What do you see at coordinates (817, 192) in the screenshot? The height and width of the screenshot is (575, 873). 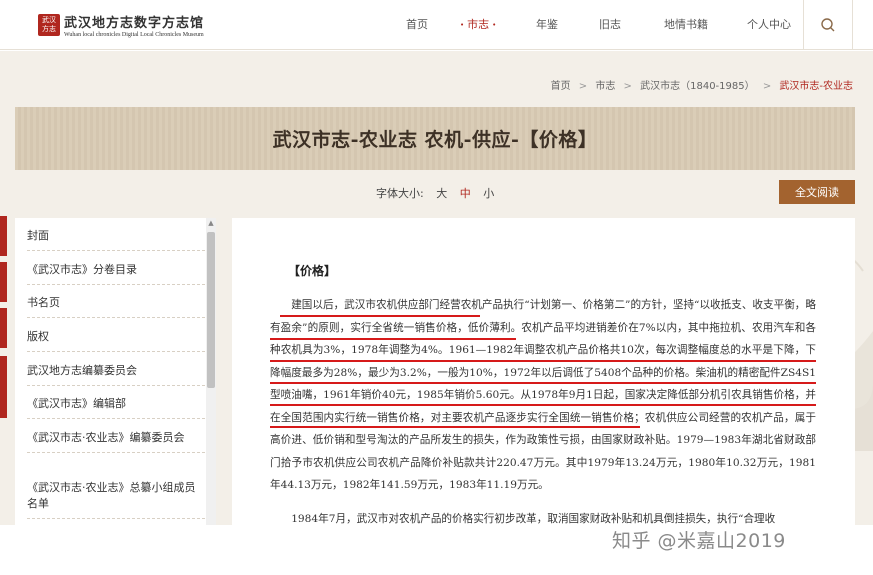 I see `fulltext-read-button: 全文阅读` at bounding box center [817, 192].